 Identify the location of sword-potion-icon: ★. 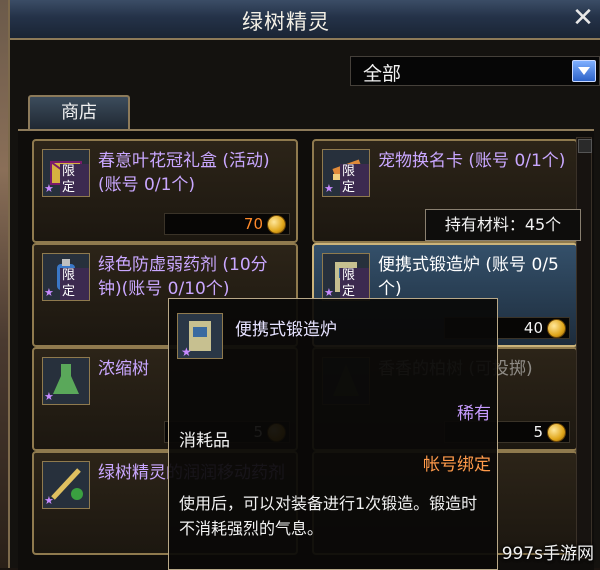
(66, 485).